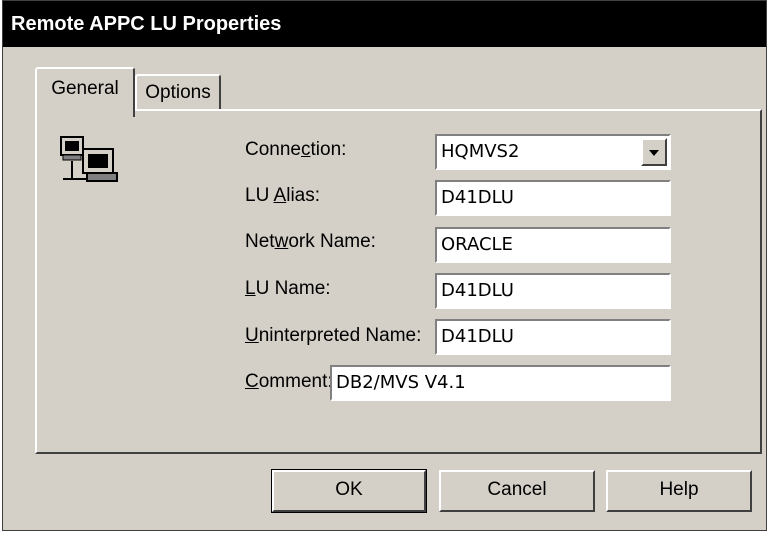  What do you see at coordinates (553, 198) in the screenshot?
I see `lu-alias-field: D41DLU` at bounding box center [553, 198].